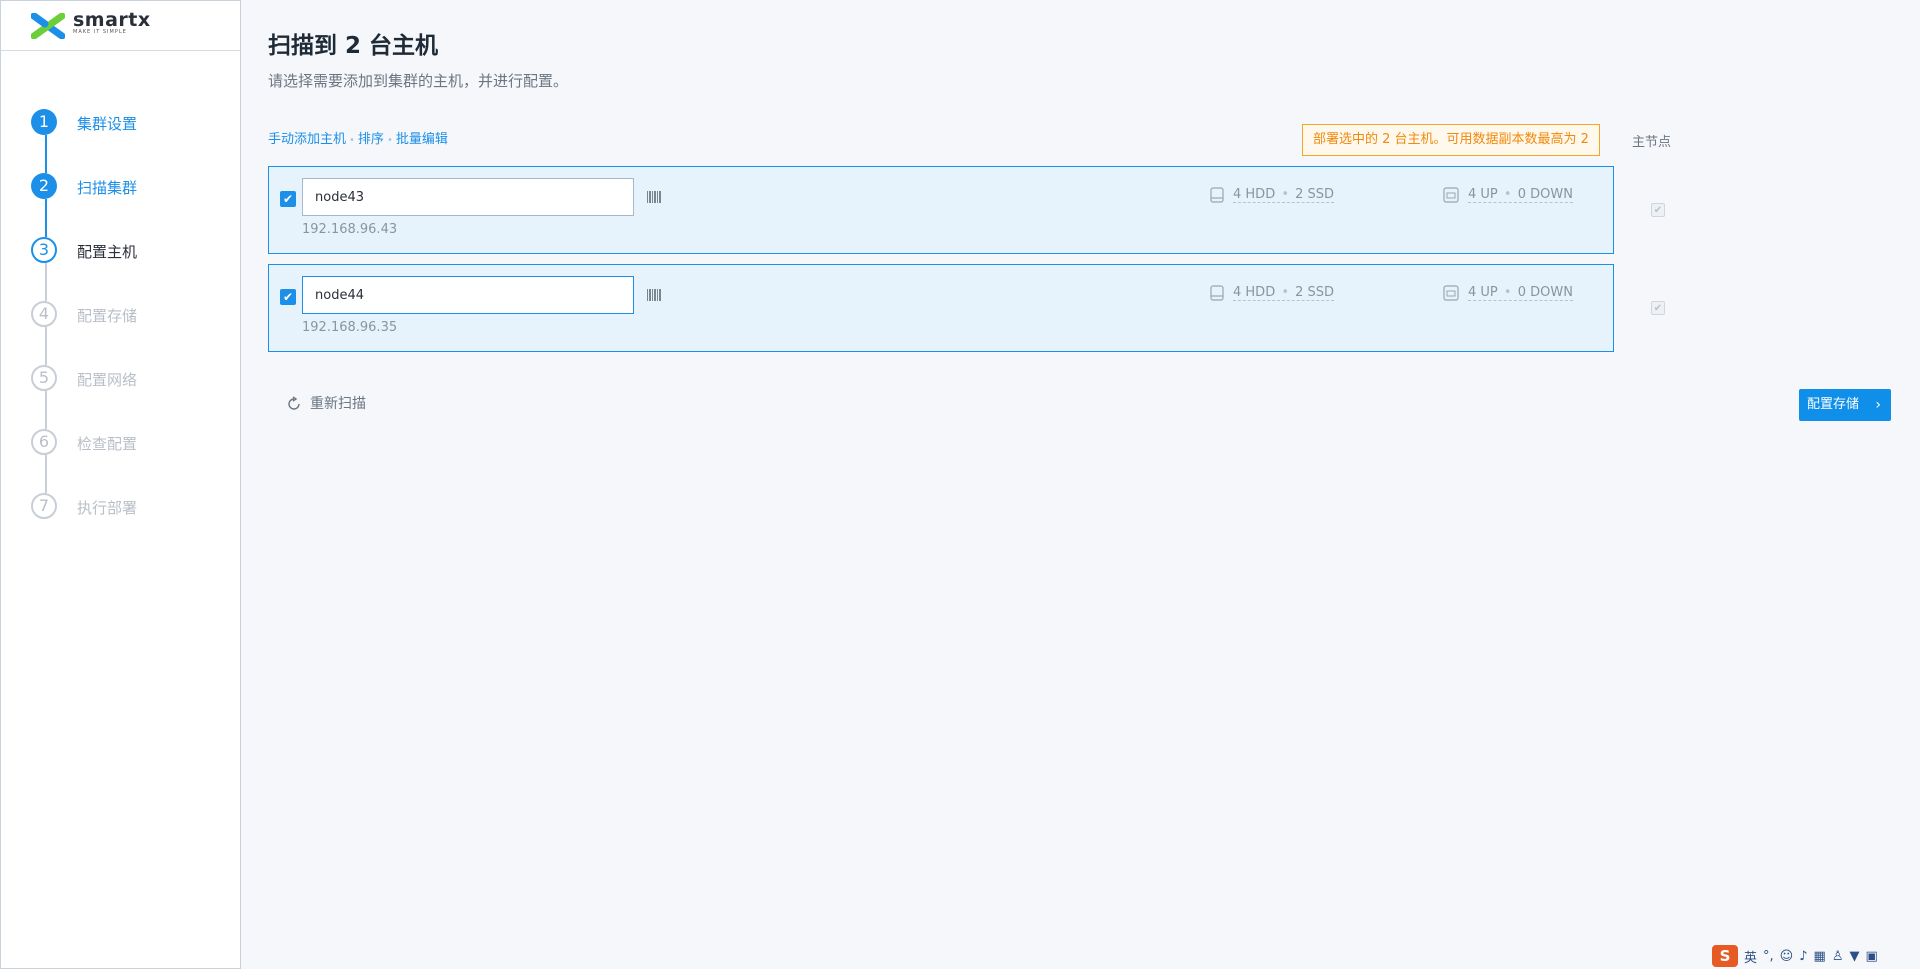  I want to click on host-actions: 手动添加主机 • 排序 • 批量编辑, so click(358, 137).